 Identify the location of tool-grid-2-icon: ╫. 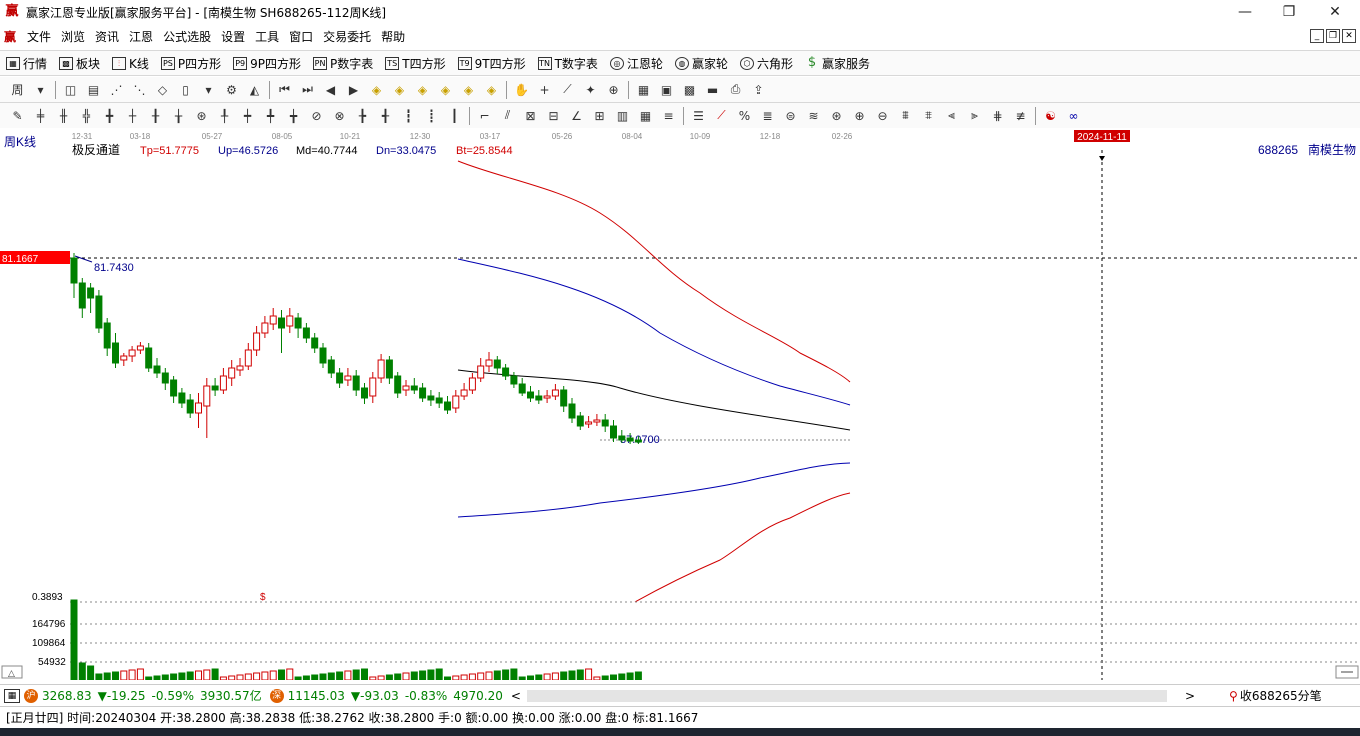
(63, 115).